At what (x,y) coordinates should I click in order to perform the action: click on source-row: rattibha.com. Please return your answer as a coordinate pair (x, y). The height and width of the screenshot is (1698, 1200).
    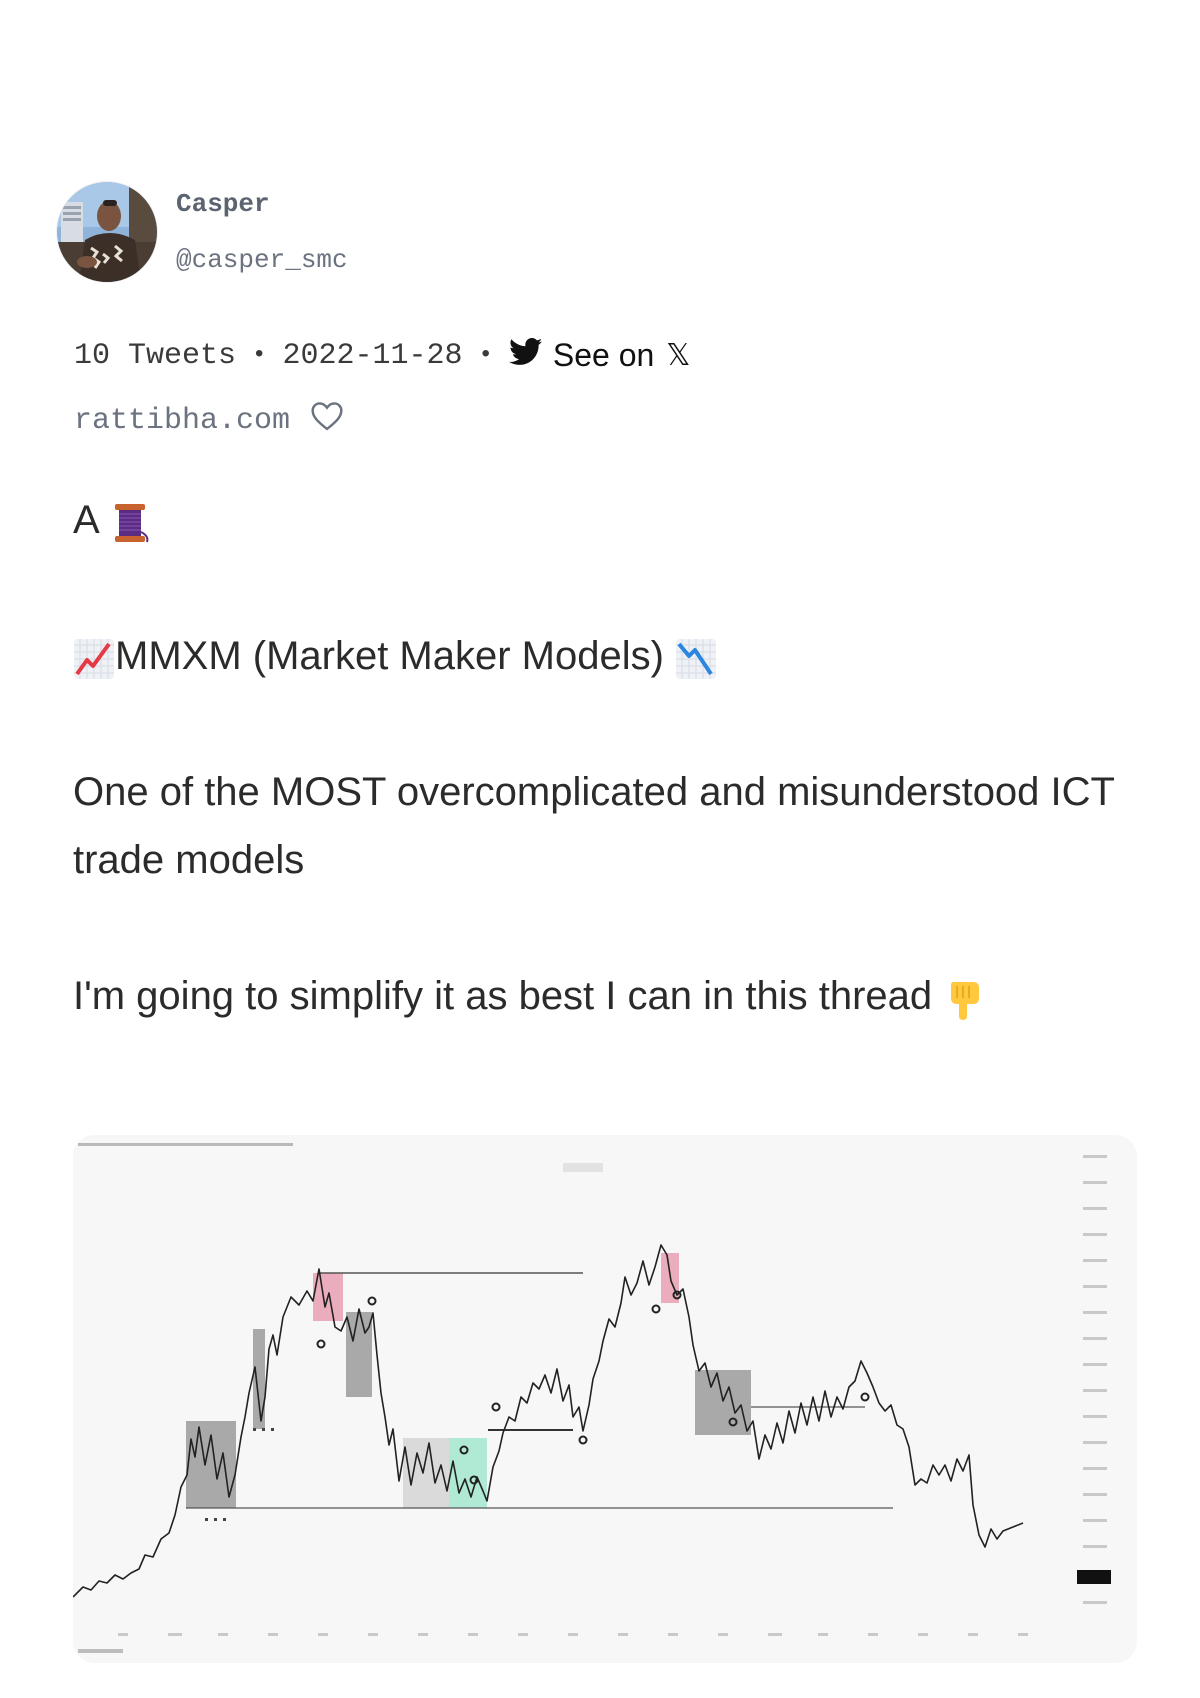
    Looking at the image, I should click on (209, 421).